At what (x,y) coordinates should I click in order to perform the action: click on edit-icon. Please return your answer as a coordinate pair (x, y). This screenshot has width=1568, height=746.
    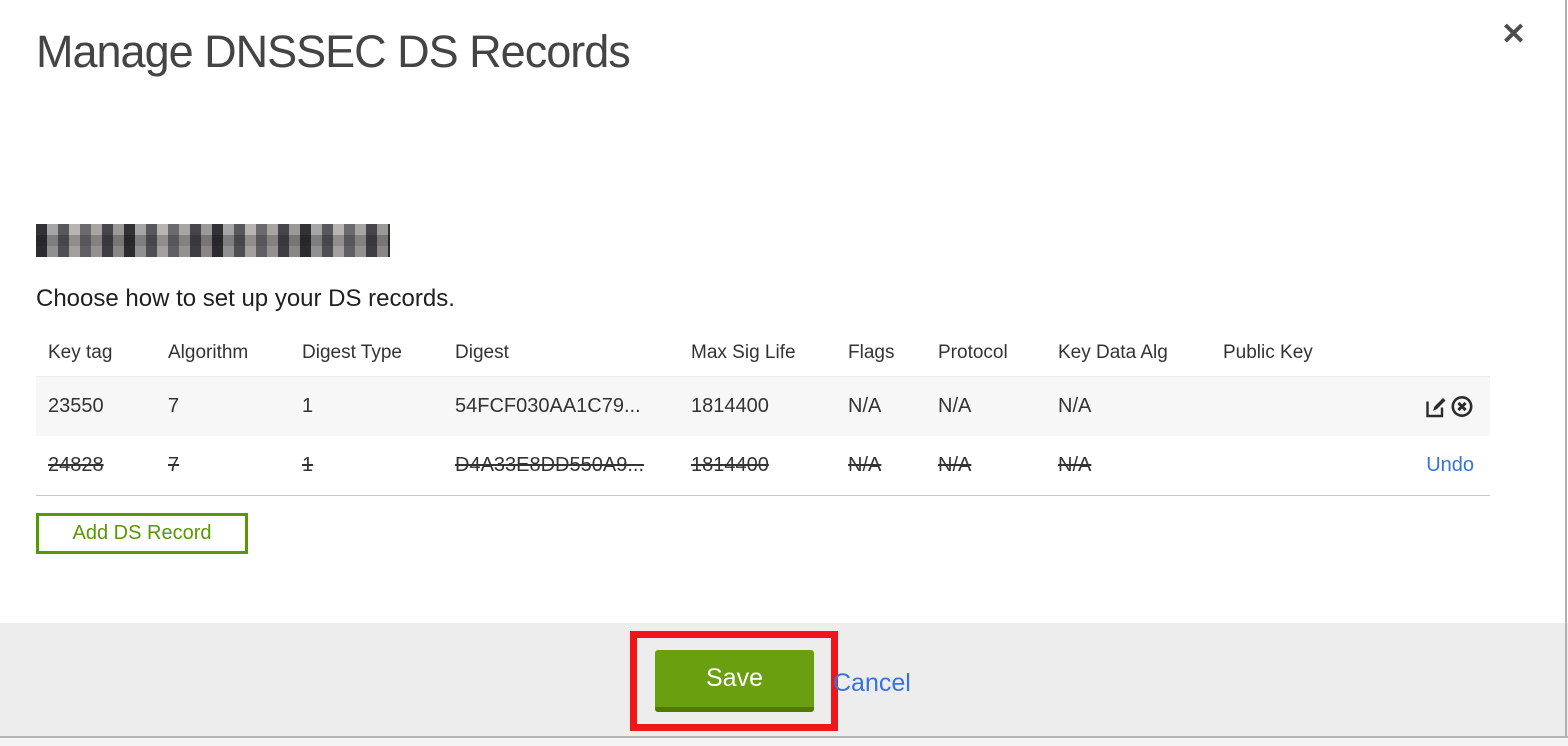
    Looking at the image, I should click on (1436, 407).